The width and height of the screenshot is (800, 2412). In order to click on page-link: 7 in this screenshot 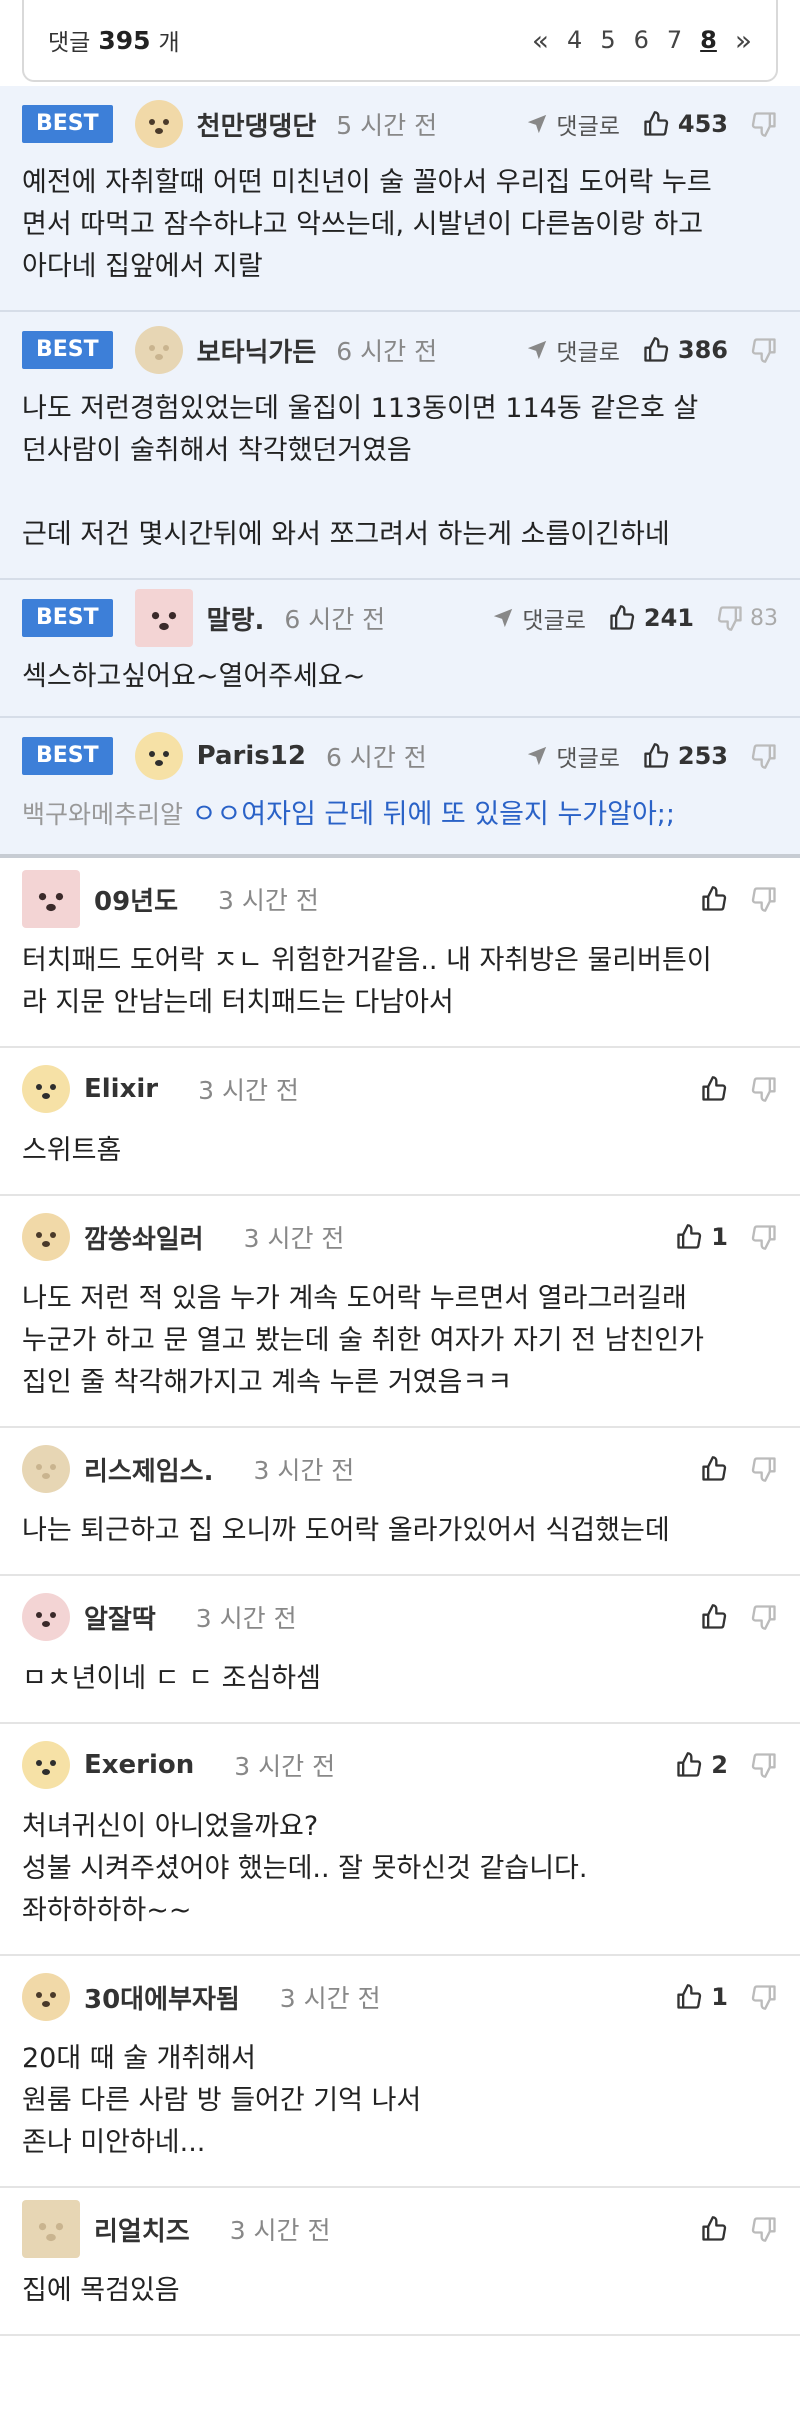, I will do `click(674, 40)`.